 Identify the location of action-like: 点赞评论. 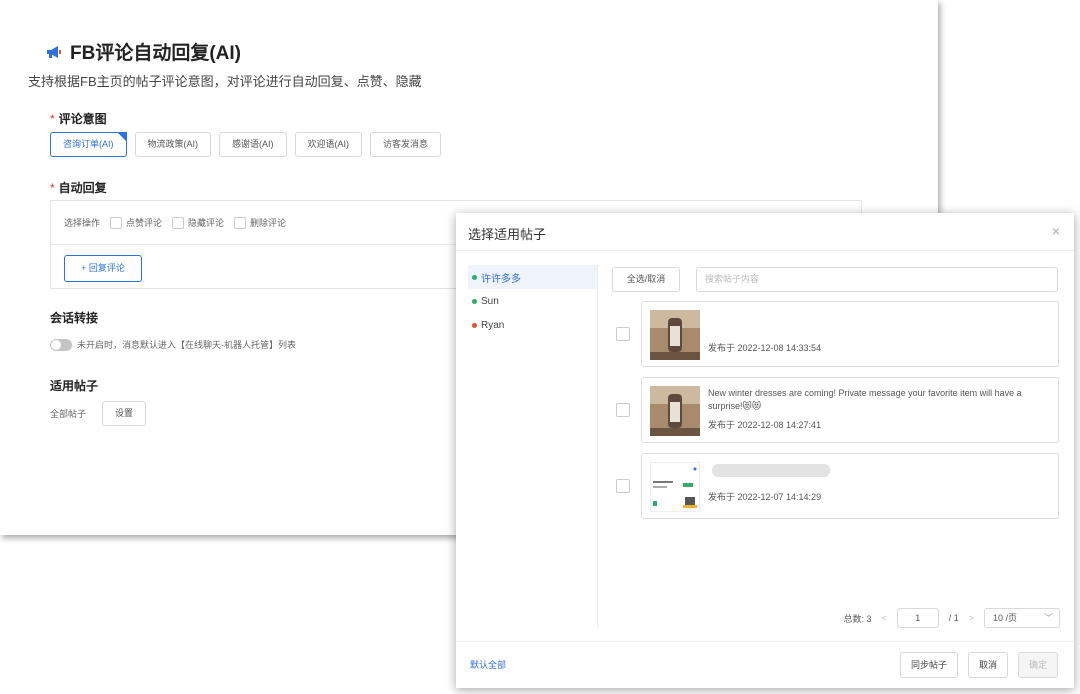
(136, 222).